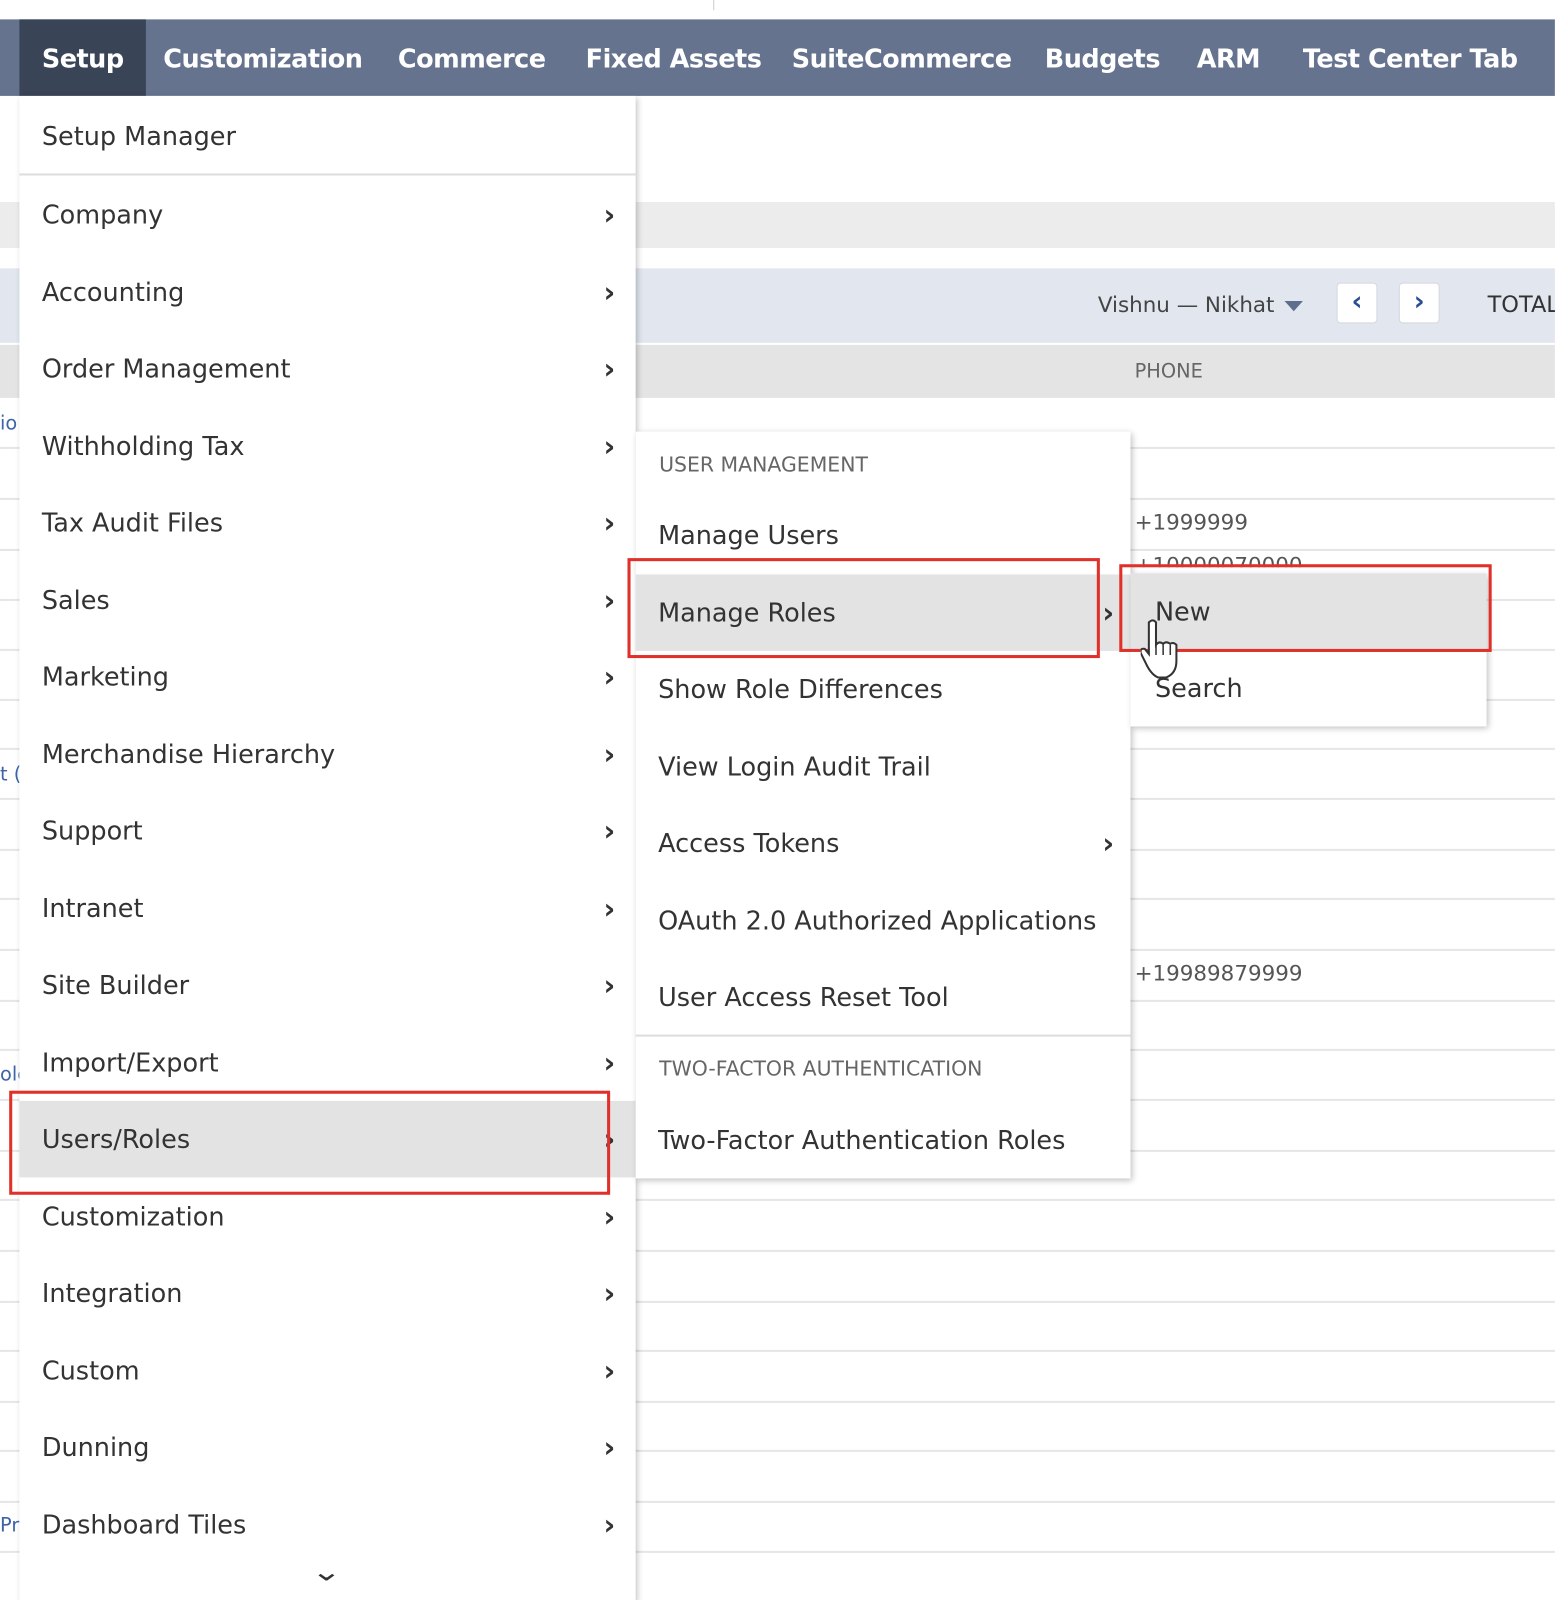 The width and height of the screenshot is (1555, 1600). What do you see at coordinates (144, 1524) in the screenshot?
I see `menu-item-label: Dashboard Tiles` at bounding box center [144, 1524].